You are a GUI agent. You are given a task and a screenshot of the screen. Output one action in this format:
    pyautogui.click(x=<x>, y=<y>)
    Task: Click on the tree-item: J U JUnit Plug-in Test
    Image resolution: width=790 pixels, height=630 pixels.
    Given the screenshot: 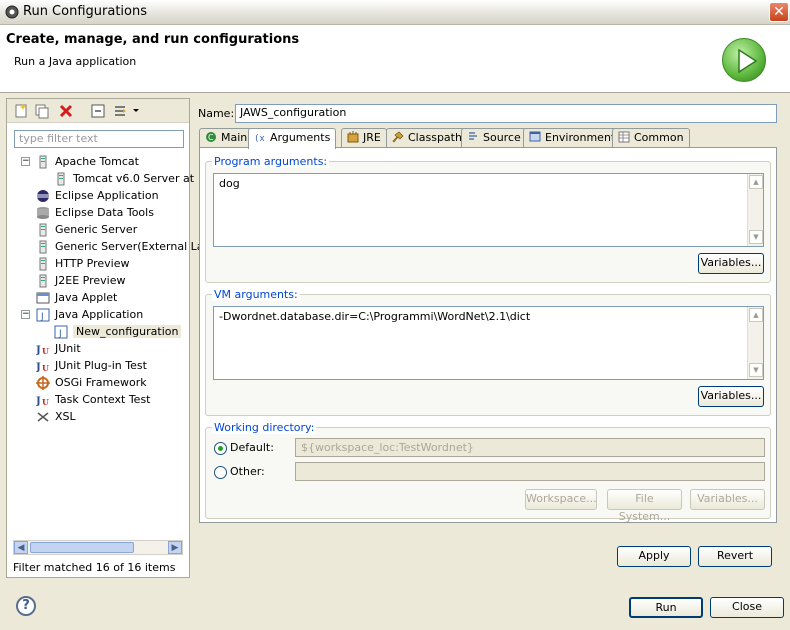 What is the action you would take?
    pyautogui.click(x=91, y=365)
    